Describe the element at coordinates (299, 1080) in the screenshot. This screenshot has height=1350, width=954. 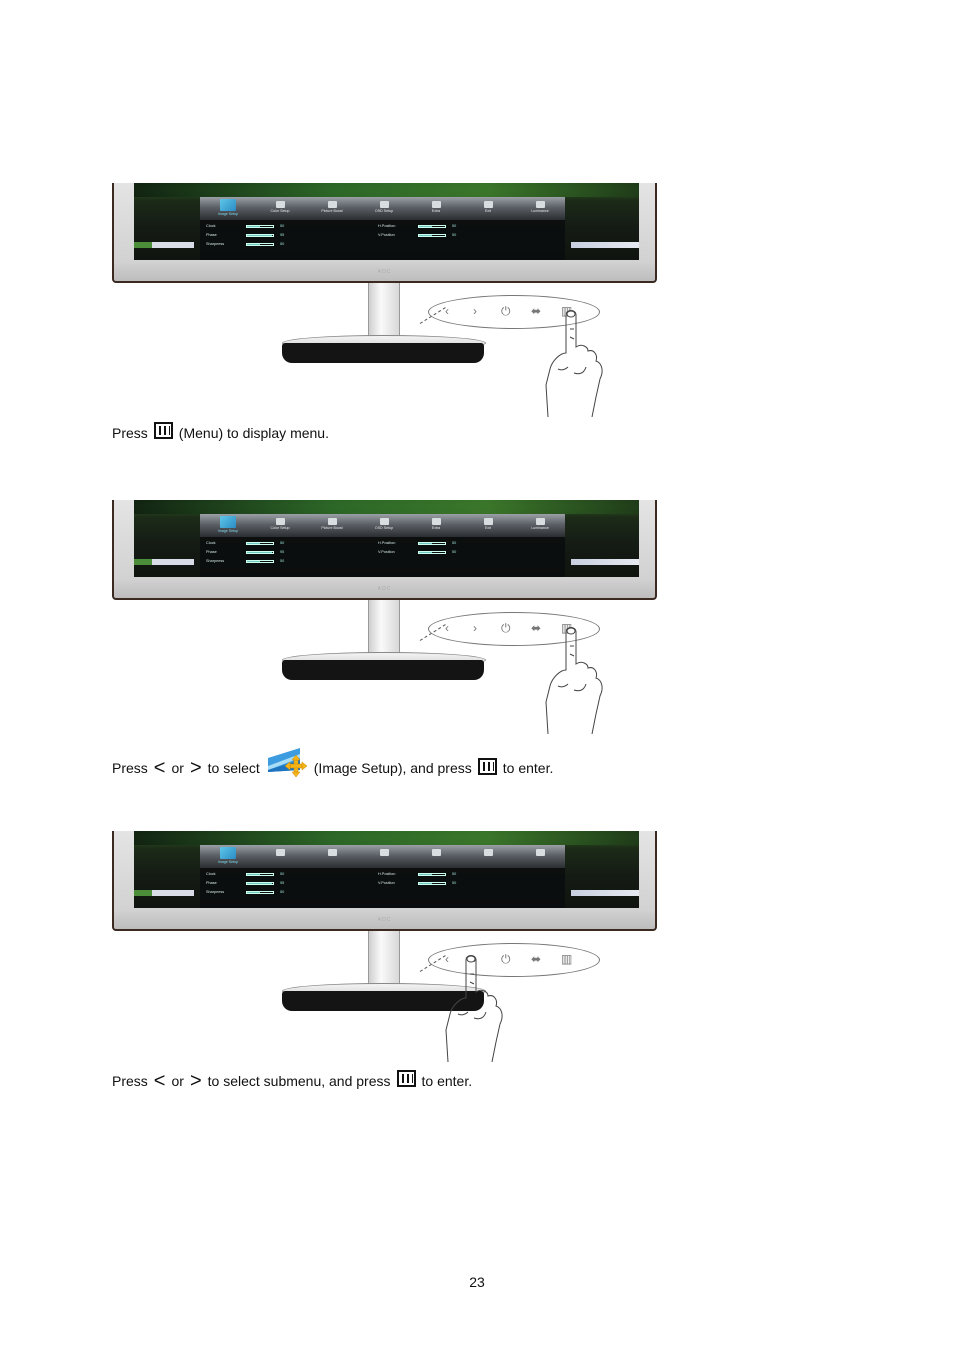
I see `caption-text: to select submenu, and press` at that location.